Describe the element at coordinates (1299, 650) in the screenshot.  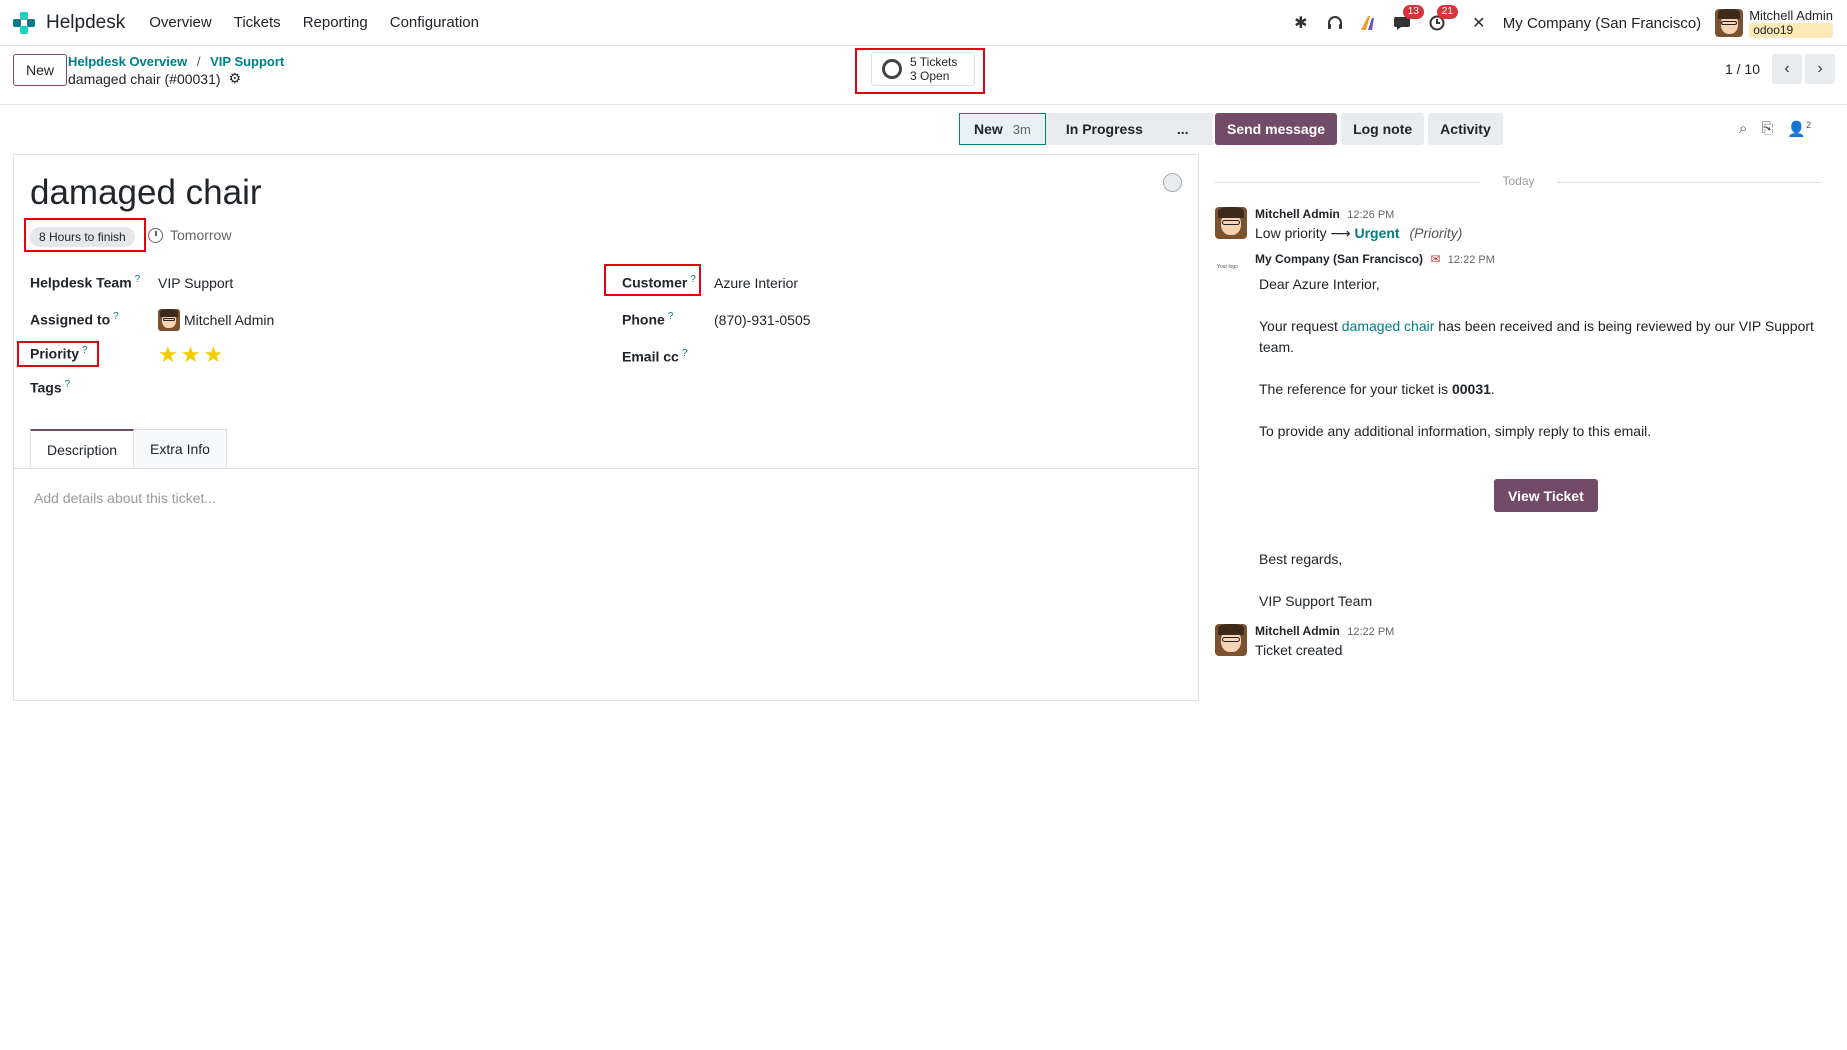
I see `message-body: Ticket created` at that location.